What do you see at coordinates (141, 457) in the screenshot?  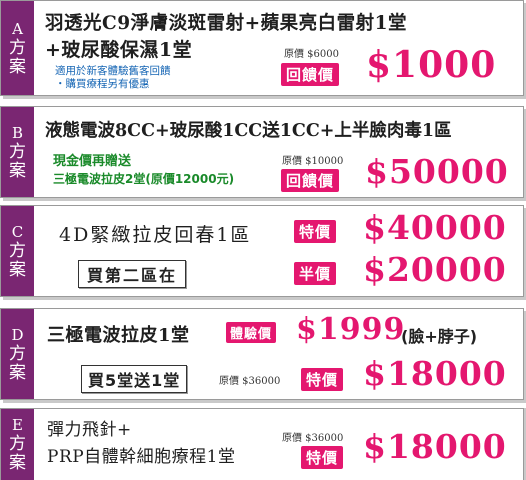 I see `plan-e-title-line2: PRP自體幹細胞療程1堂` at bounding box center [141, 457].